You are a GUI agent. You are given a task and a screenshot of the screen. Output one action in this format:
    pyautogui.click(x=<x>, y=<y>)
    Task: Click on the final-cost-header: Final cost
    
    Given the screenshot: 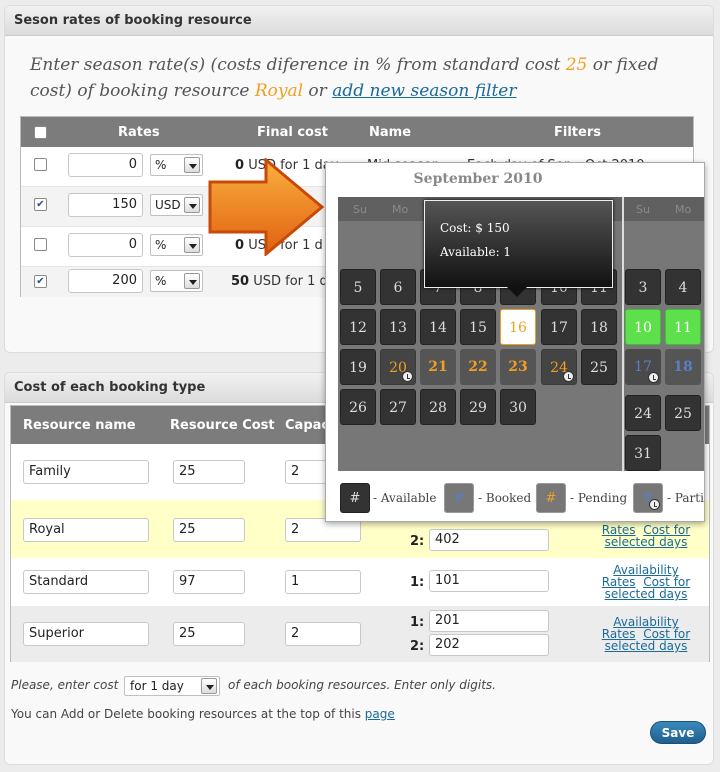 What is the action you would take?
    pyautogui.click(x=292, y=132)
    